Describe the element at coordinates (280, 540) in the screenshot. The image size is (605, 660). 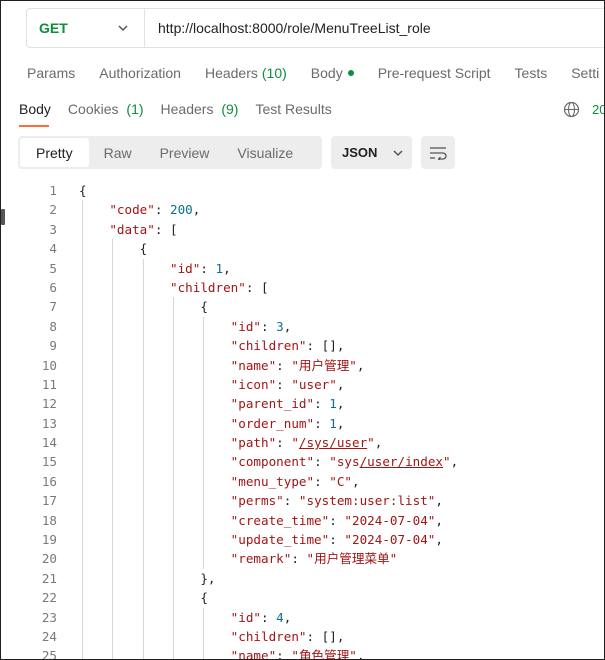
I see `json-key: "update_time"` at that location.